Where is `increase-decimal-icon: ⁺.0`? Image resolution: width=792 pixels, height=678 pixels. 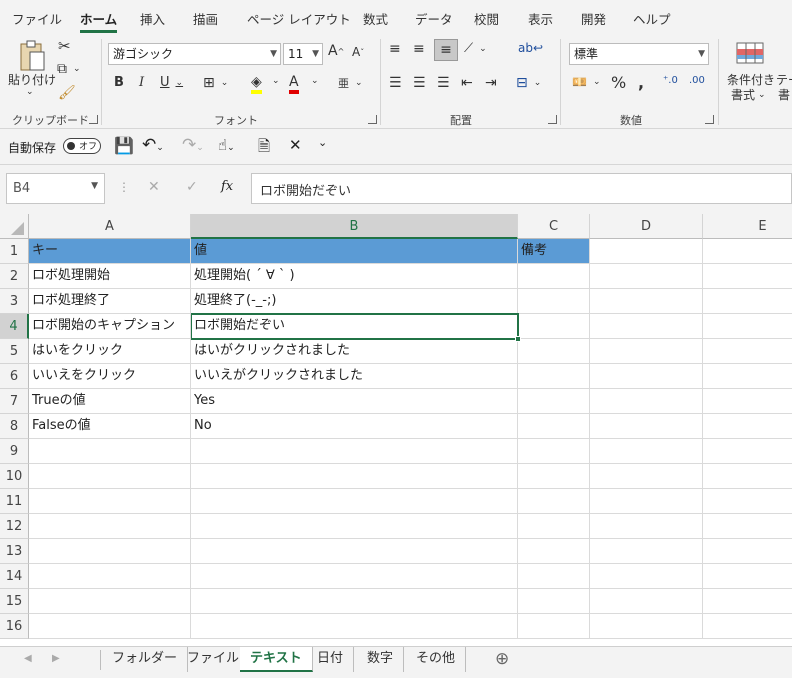 increase-decimal-icon: ⁺.0 is located at coordinates (670, 80).